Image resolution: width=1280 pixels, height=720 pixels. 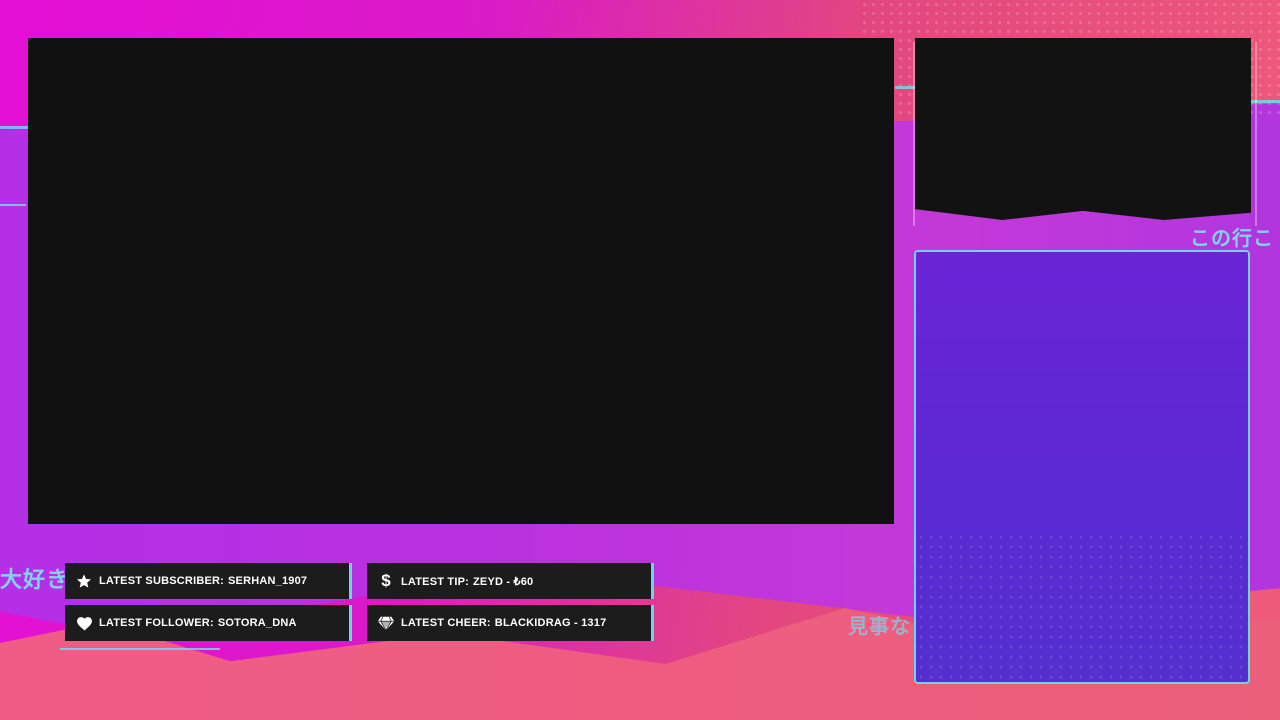 I want to click on follower-label: LATEST FOLLOWER:, so click(x=156, y=623).